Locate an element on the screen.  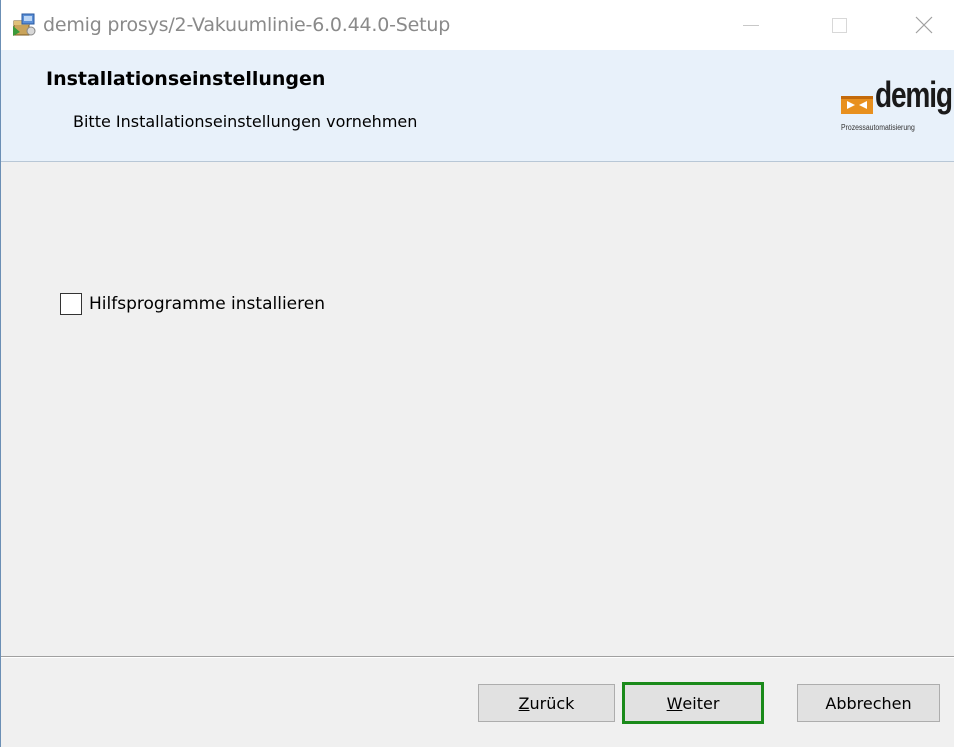
logo-wordmark: demig is located at coordinates (914, 94).